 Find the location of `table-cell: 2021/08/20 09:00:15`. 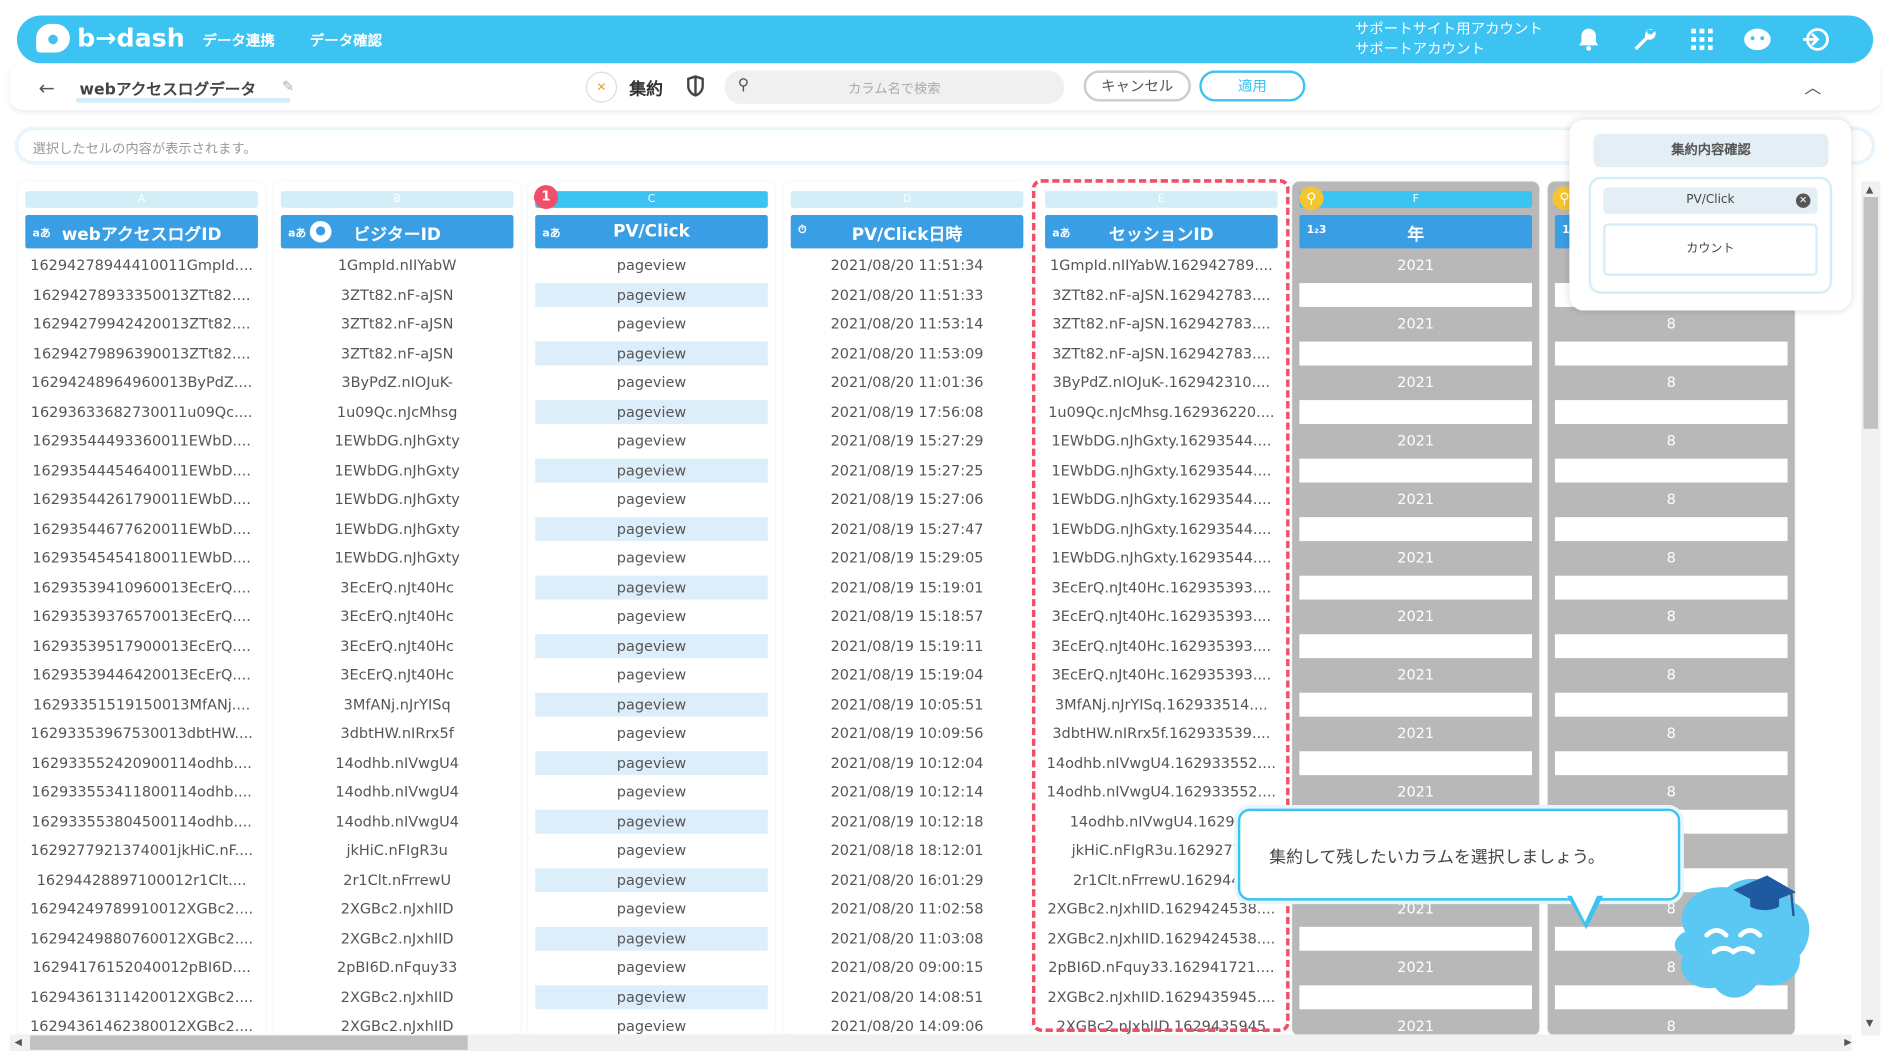

table-cell: 2021/08/20 09:00:15 is located at coordinates (907, 968).